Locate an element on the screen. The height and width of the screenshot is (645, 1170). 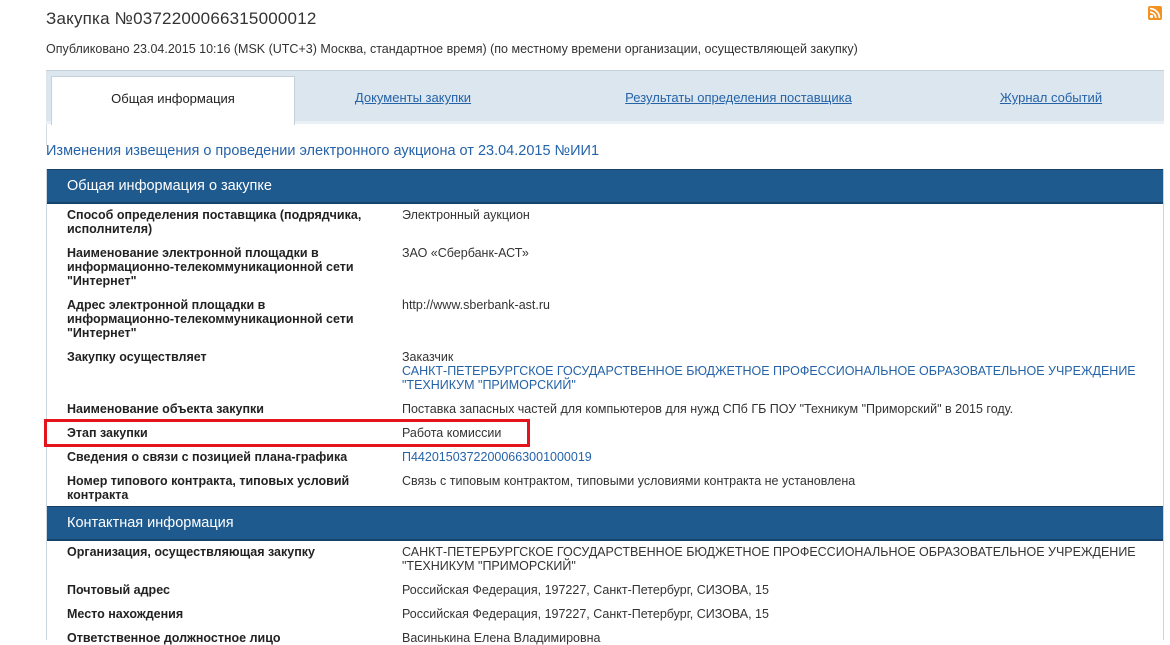
row-label: Организация, осуществляющая закупку is located at coordinates (191, 552).